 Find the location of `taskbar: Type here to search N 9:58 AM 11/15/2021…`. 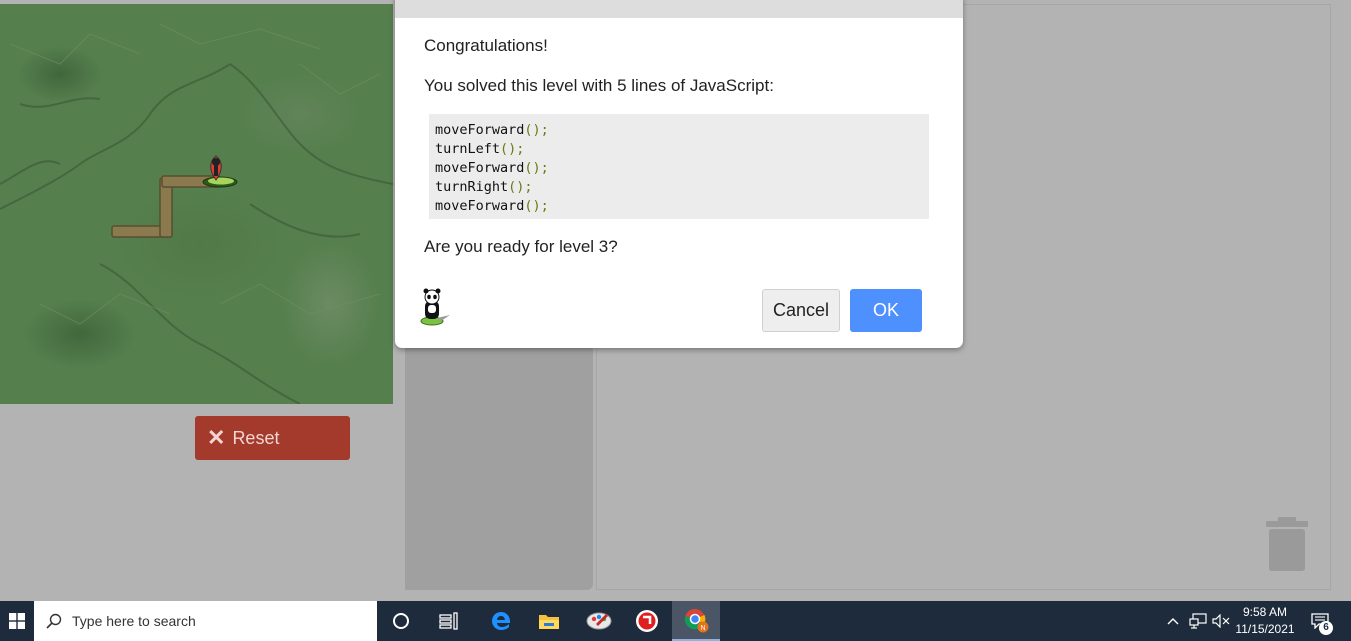

taskbar: Type here to search N 9:58 AM 11/15/2021… is located at coordinates (675, 621).